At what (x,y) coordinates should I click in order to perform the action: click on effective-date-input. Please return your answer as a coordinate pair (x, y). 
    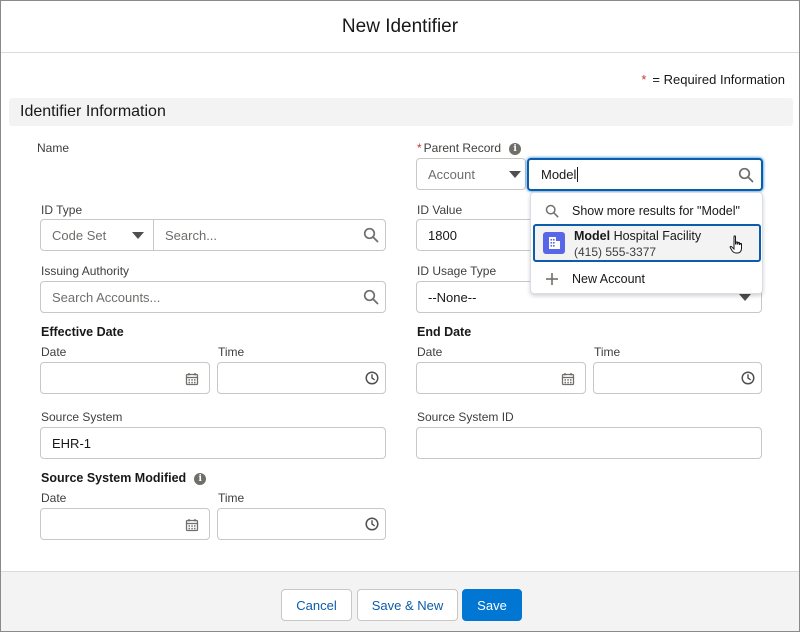
    Looking at the image, I should click on (125, 378).